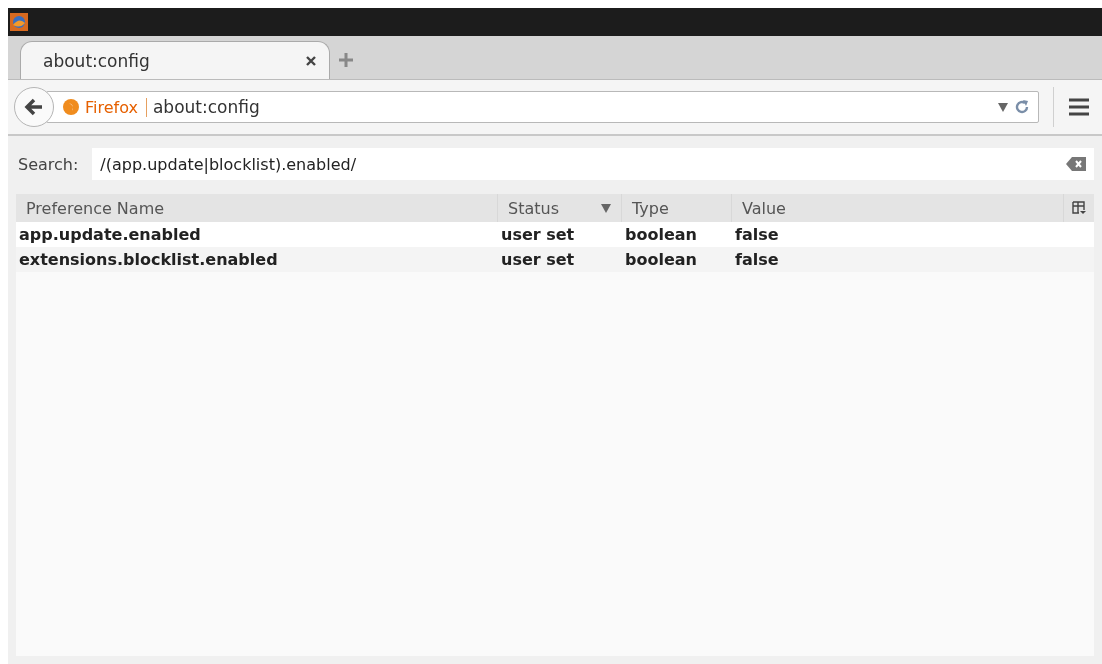 The image size is (1102, 664). What do you see at coordinates (257, 234) in the screenshot?
I see `preference-name-cell: app.update.enabled` at bounding box center [257, 234].